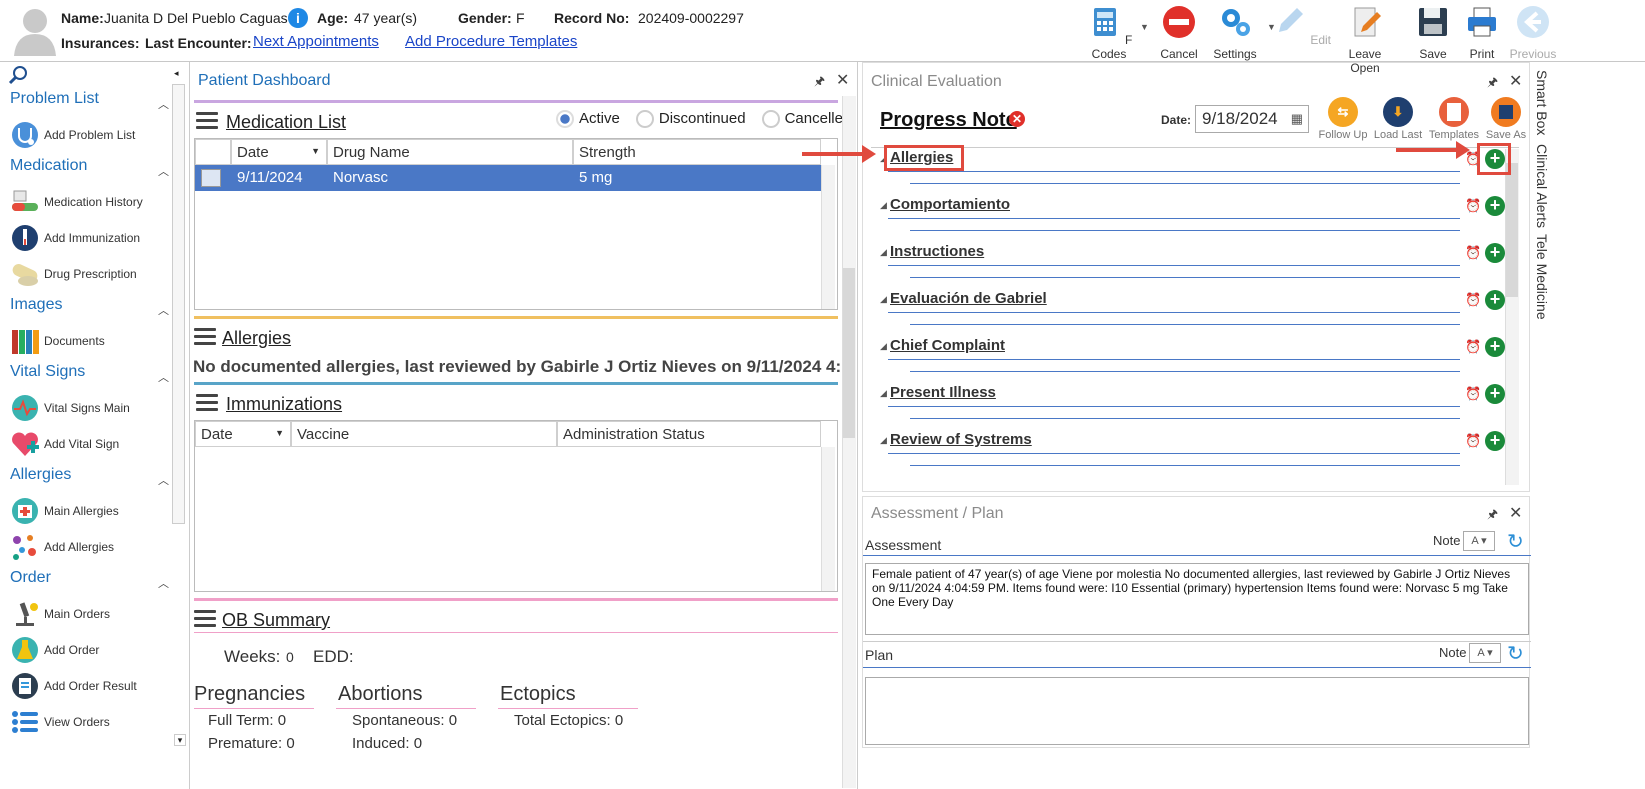 The image size is (1645, 789). I want to click on section-evaluacion-de-gabriel: ◢ Evaluación de Gabriel, so click(1170, 310).